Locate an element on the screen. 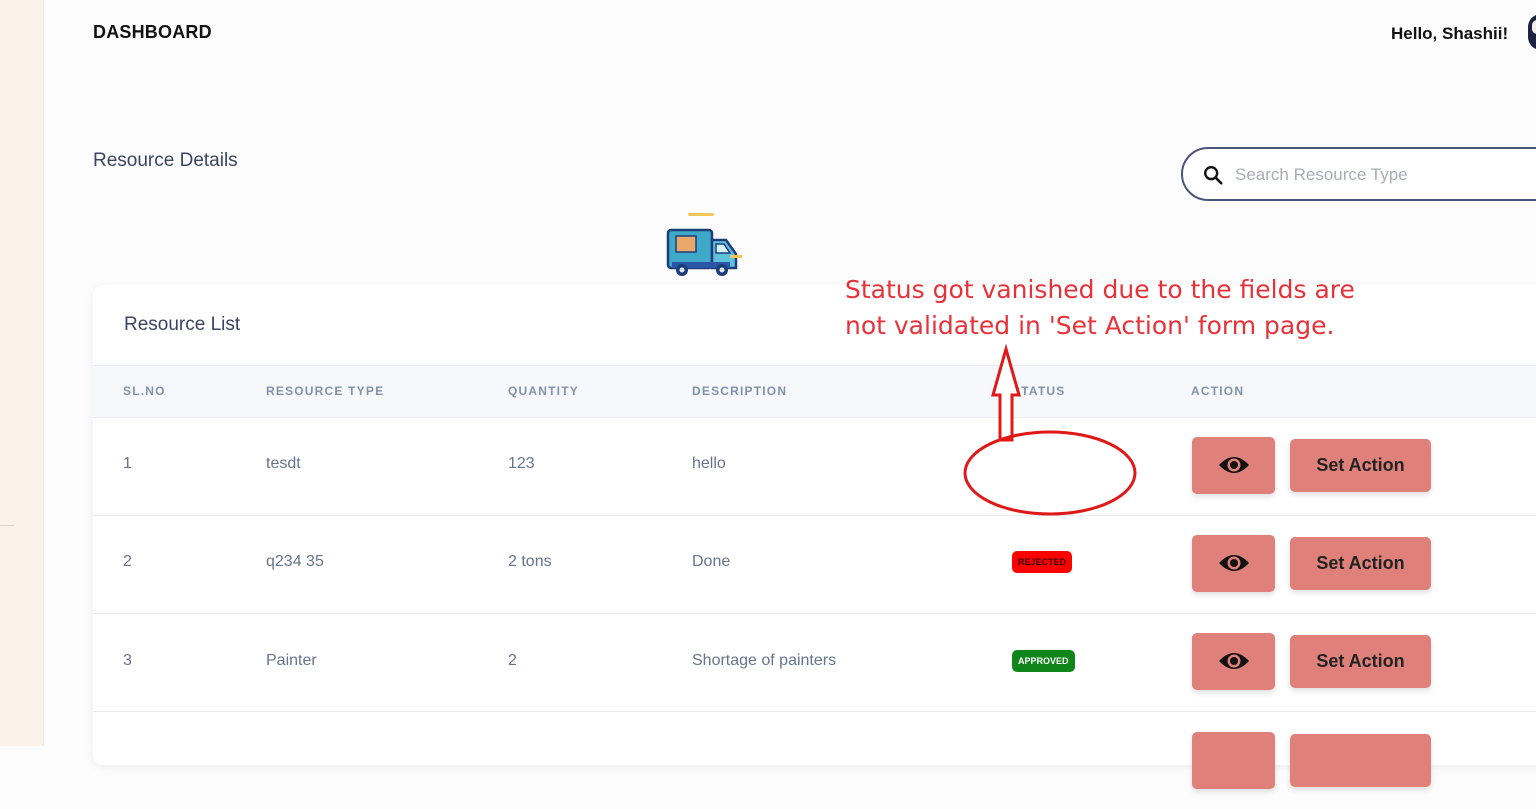  set-action-button is located at coordinates (1360, 760).